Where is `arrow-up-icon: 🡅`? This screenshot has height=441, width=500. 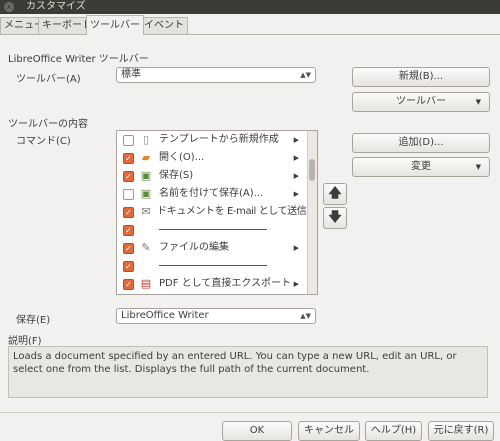 arrow-up-icon: 🡅 is located at coordinates (335, 193).